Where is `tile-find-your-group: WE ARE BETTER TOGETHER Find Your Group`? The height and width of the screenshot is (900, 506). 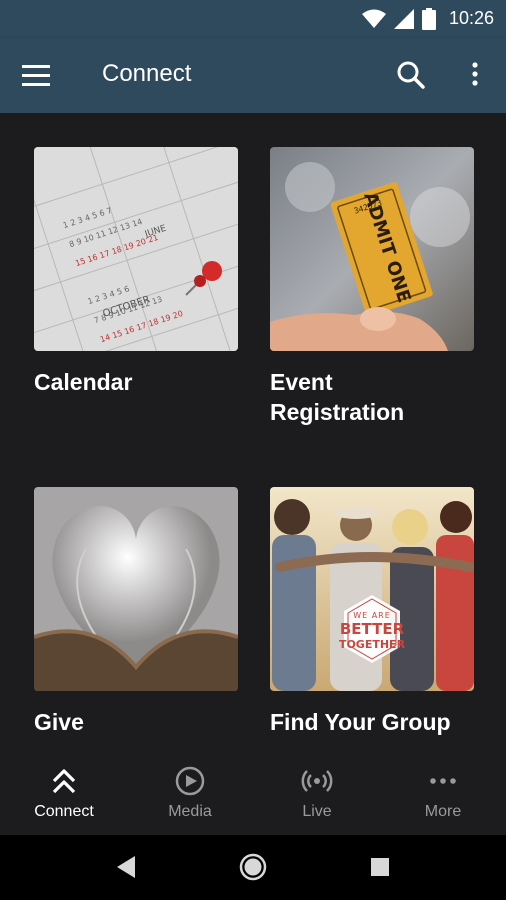 tile-find-your-group: WE ARE BETTER TOGETHER Find Your Group is located at coordinates (372, 612).